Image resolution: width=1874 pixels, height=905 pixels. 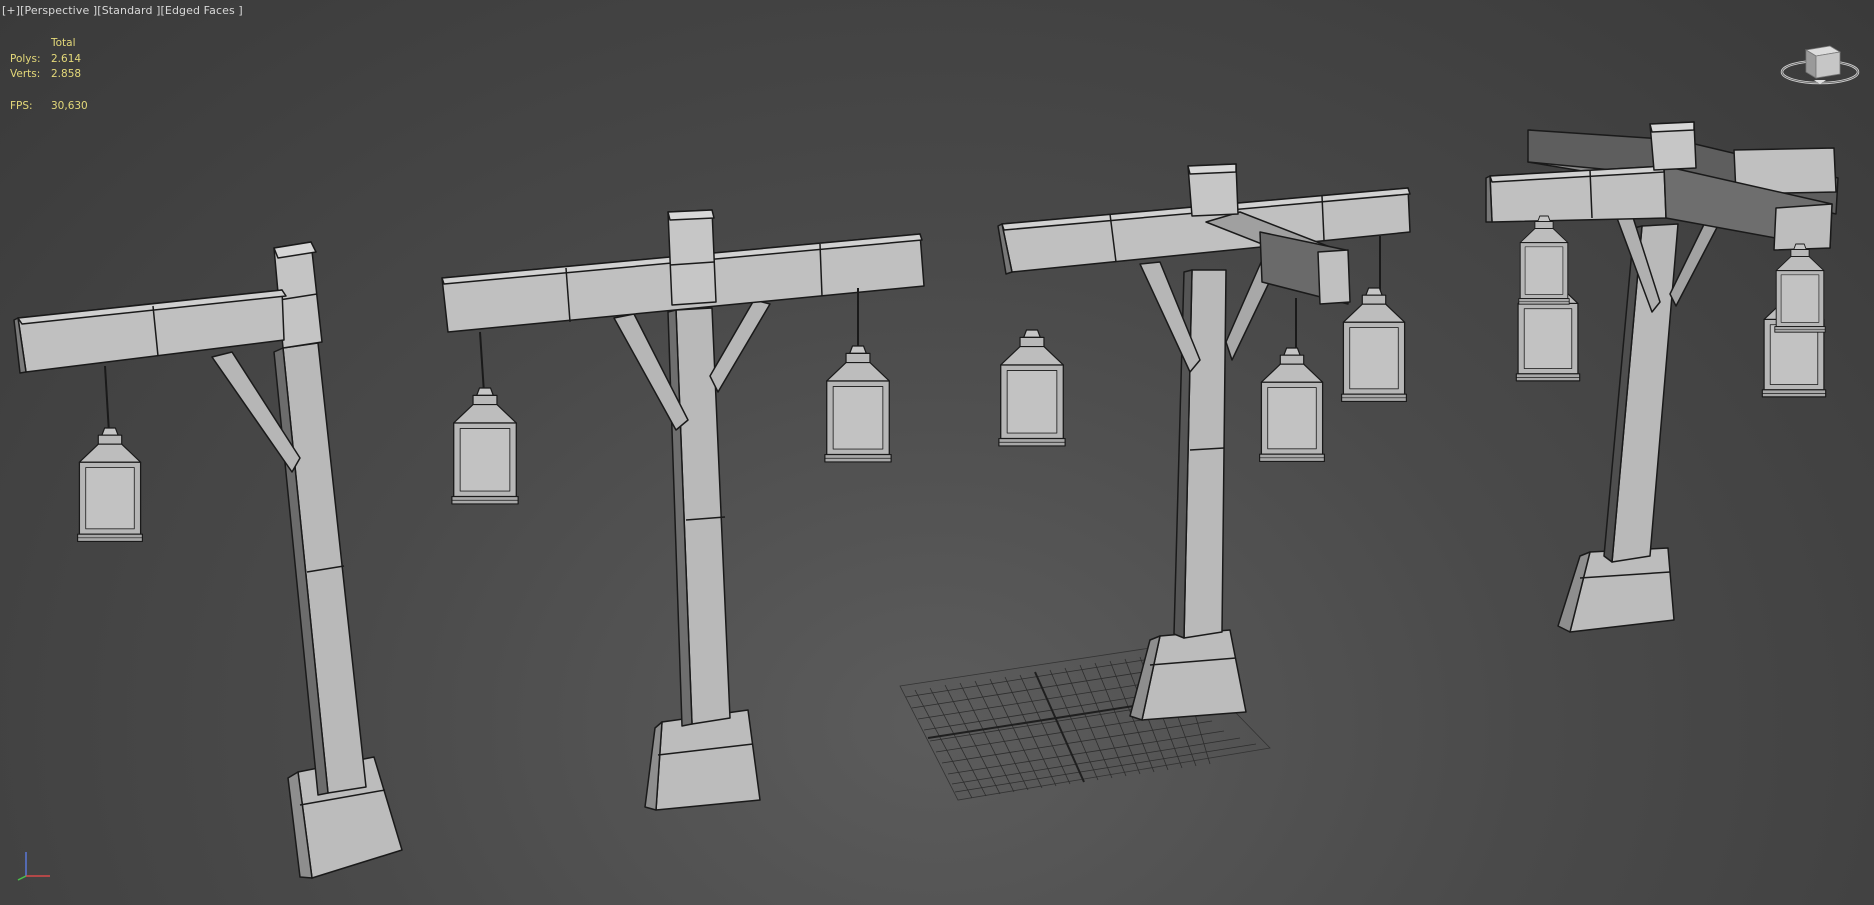 I want to click on fps-value: 30,630, so click(x=69, y=105).